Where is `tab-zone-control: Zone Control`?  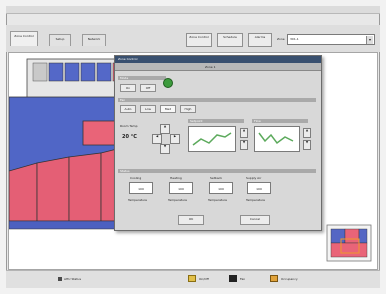 tab-zone-control: Zone Control is located at coordinates (24, 38).